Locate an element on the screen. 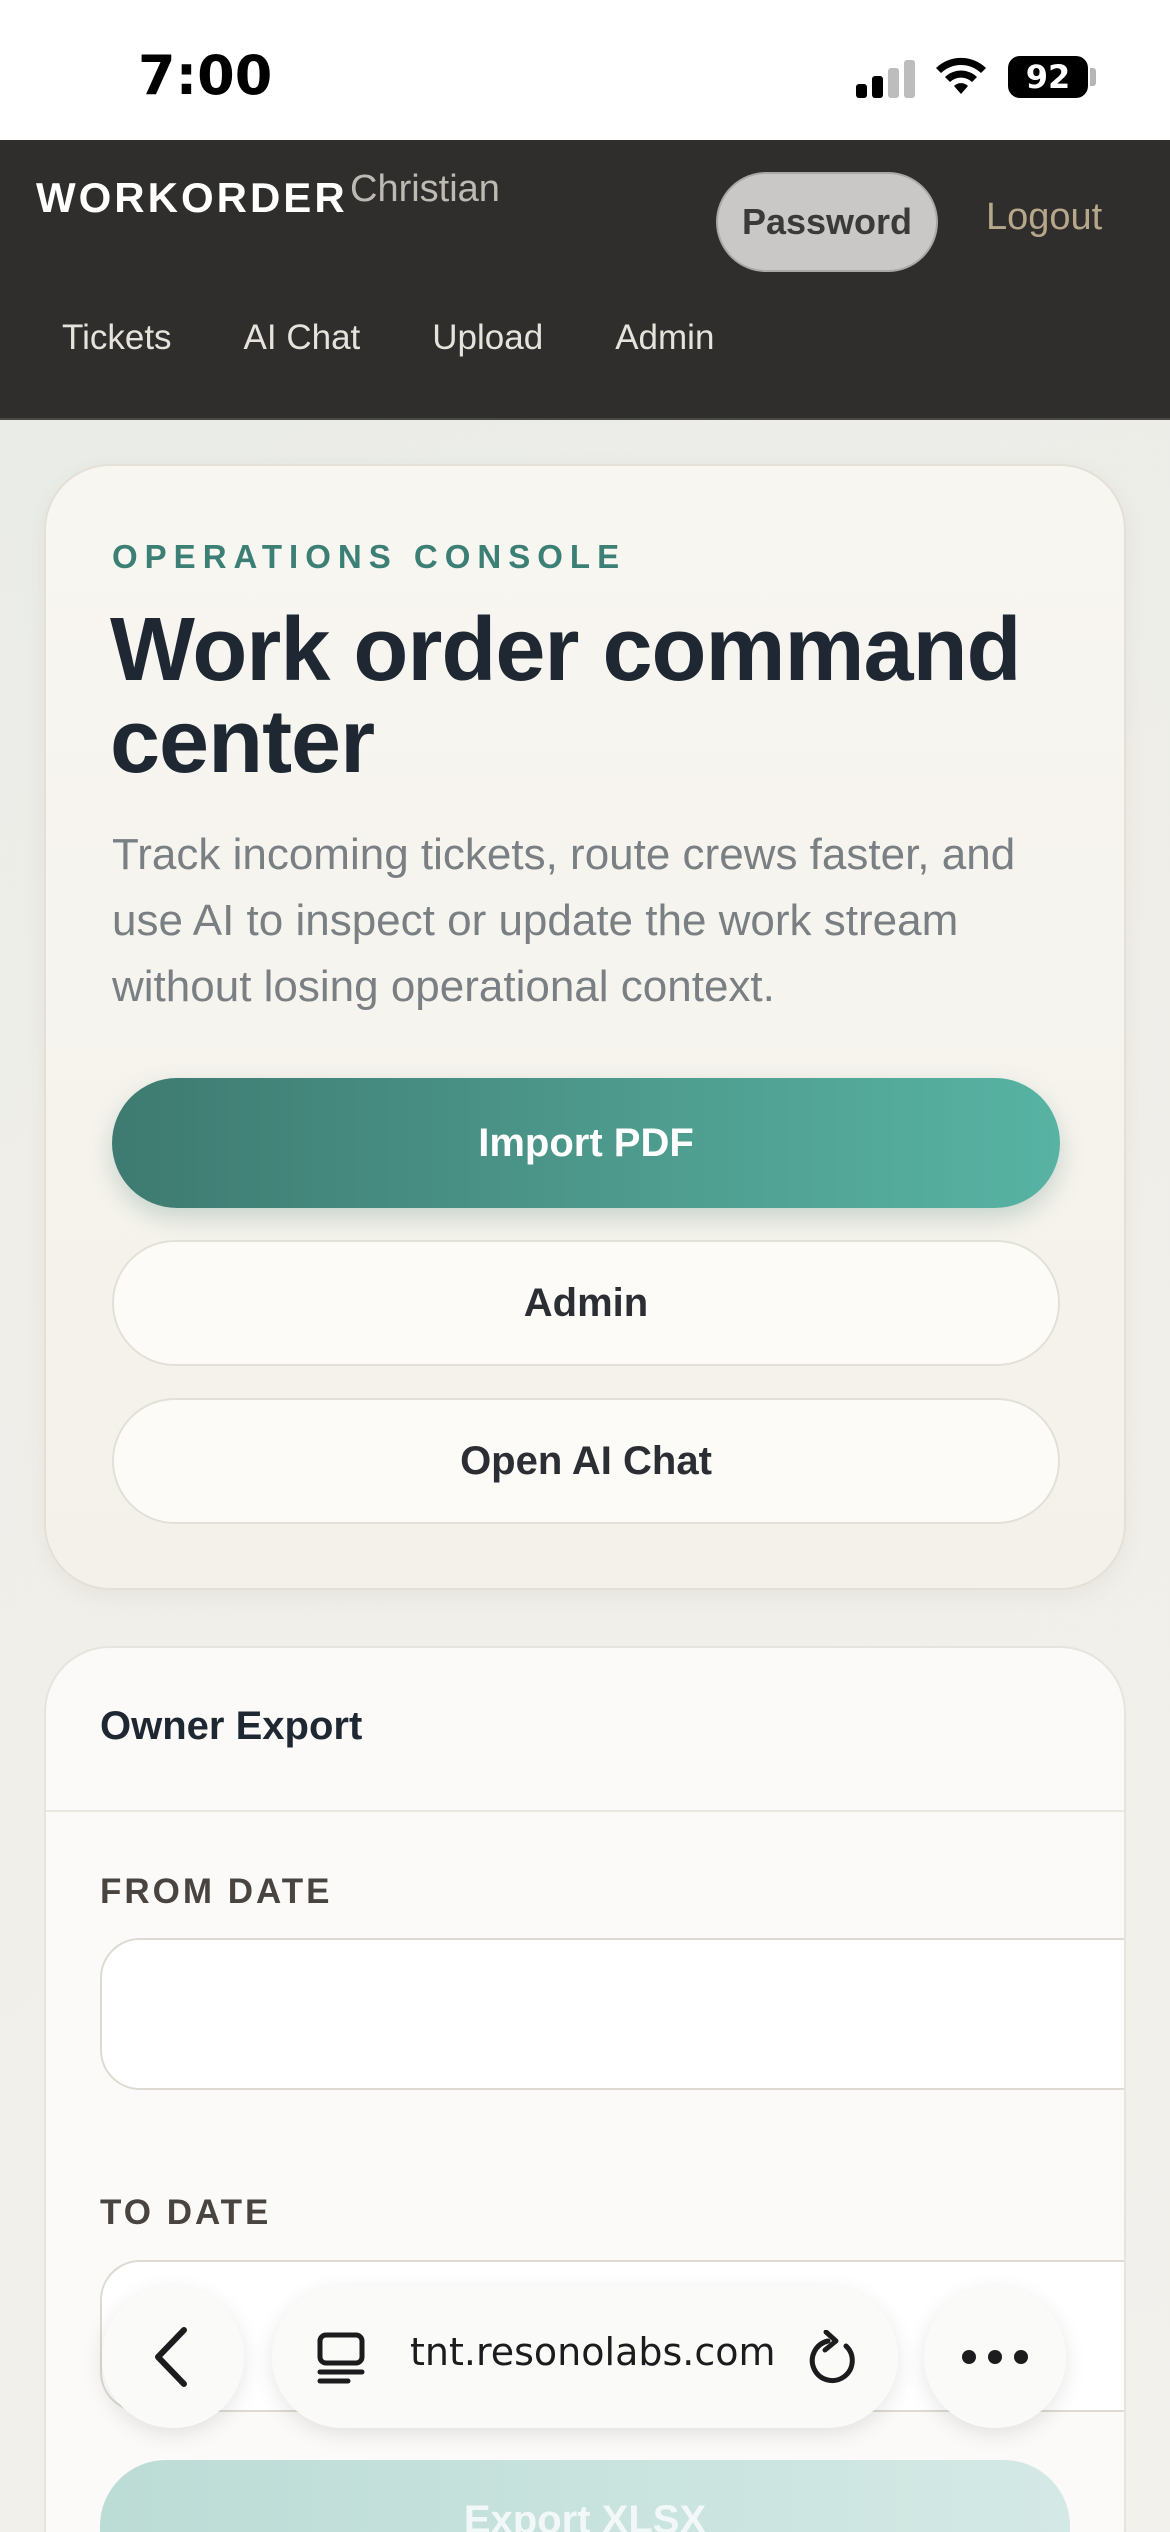  nav-item-upload: Upload is located at coordinates (487, 338).